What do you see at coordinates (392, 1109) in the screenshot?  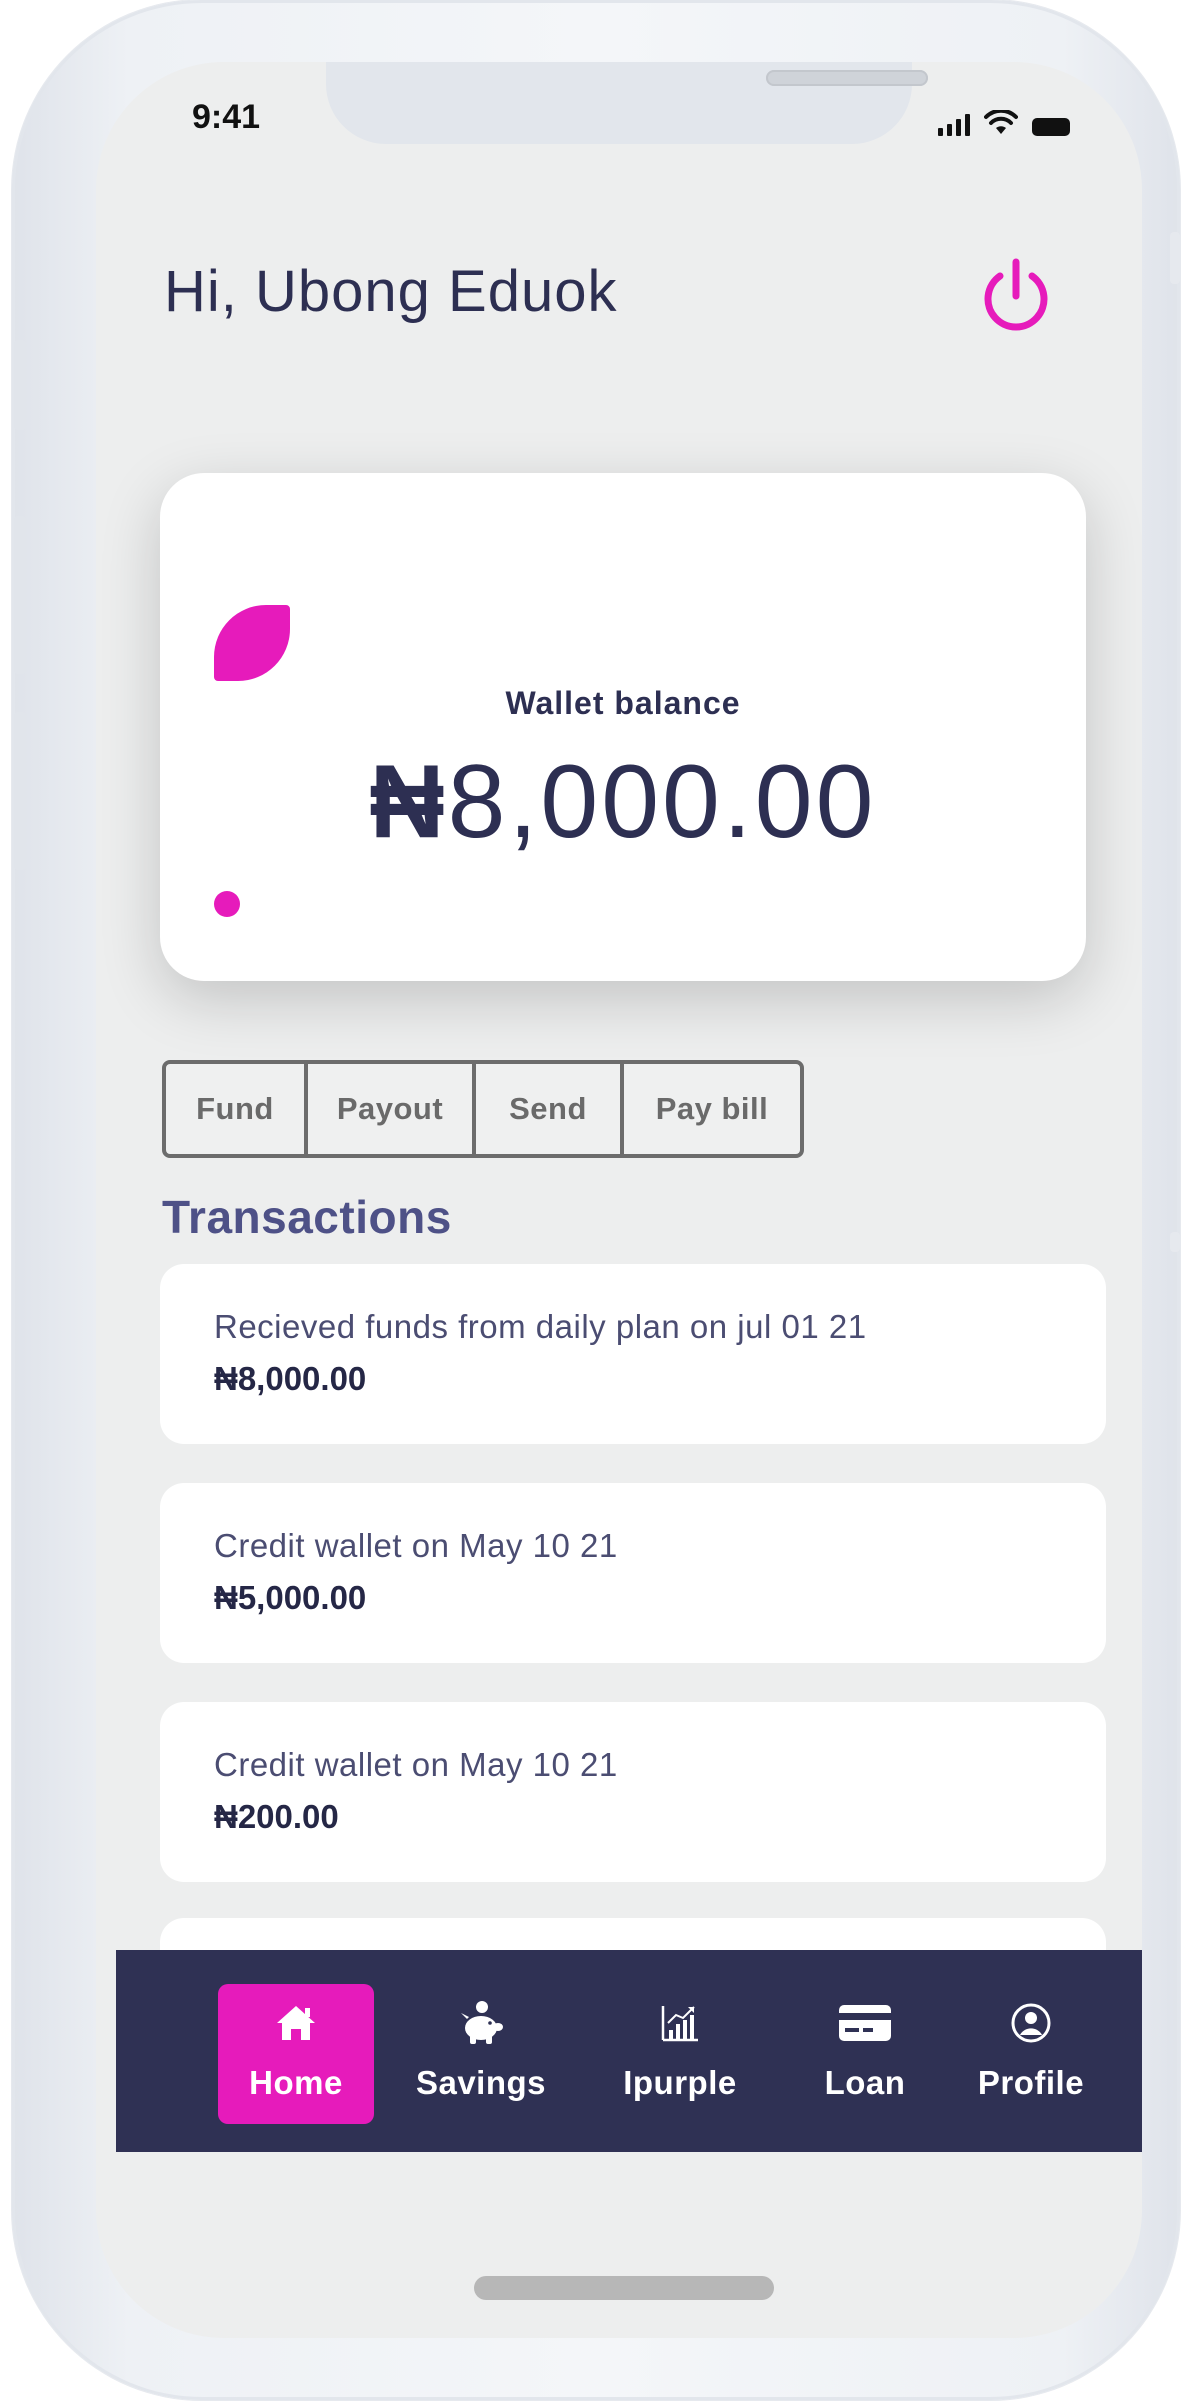 I see `payout-button: Payout` at bounding box center [392, 1109].